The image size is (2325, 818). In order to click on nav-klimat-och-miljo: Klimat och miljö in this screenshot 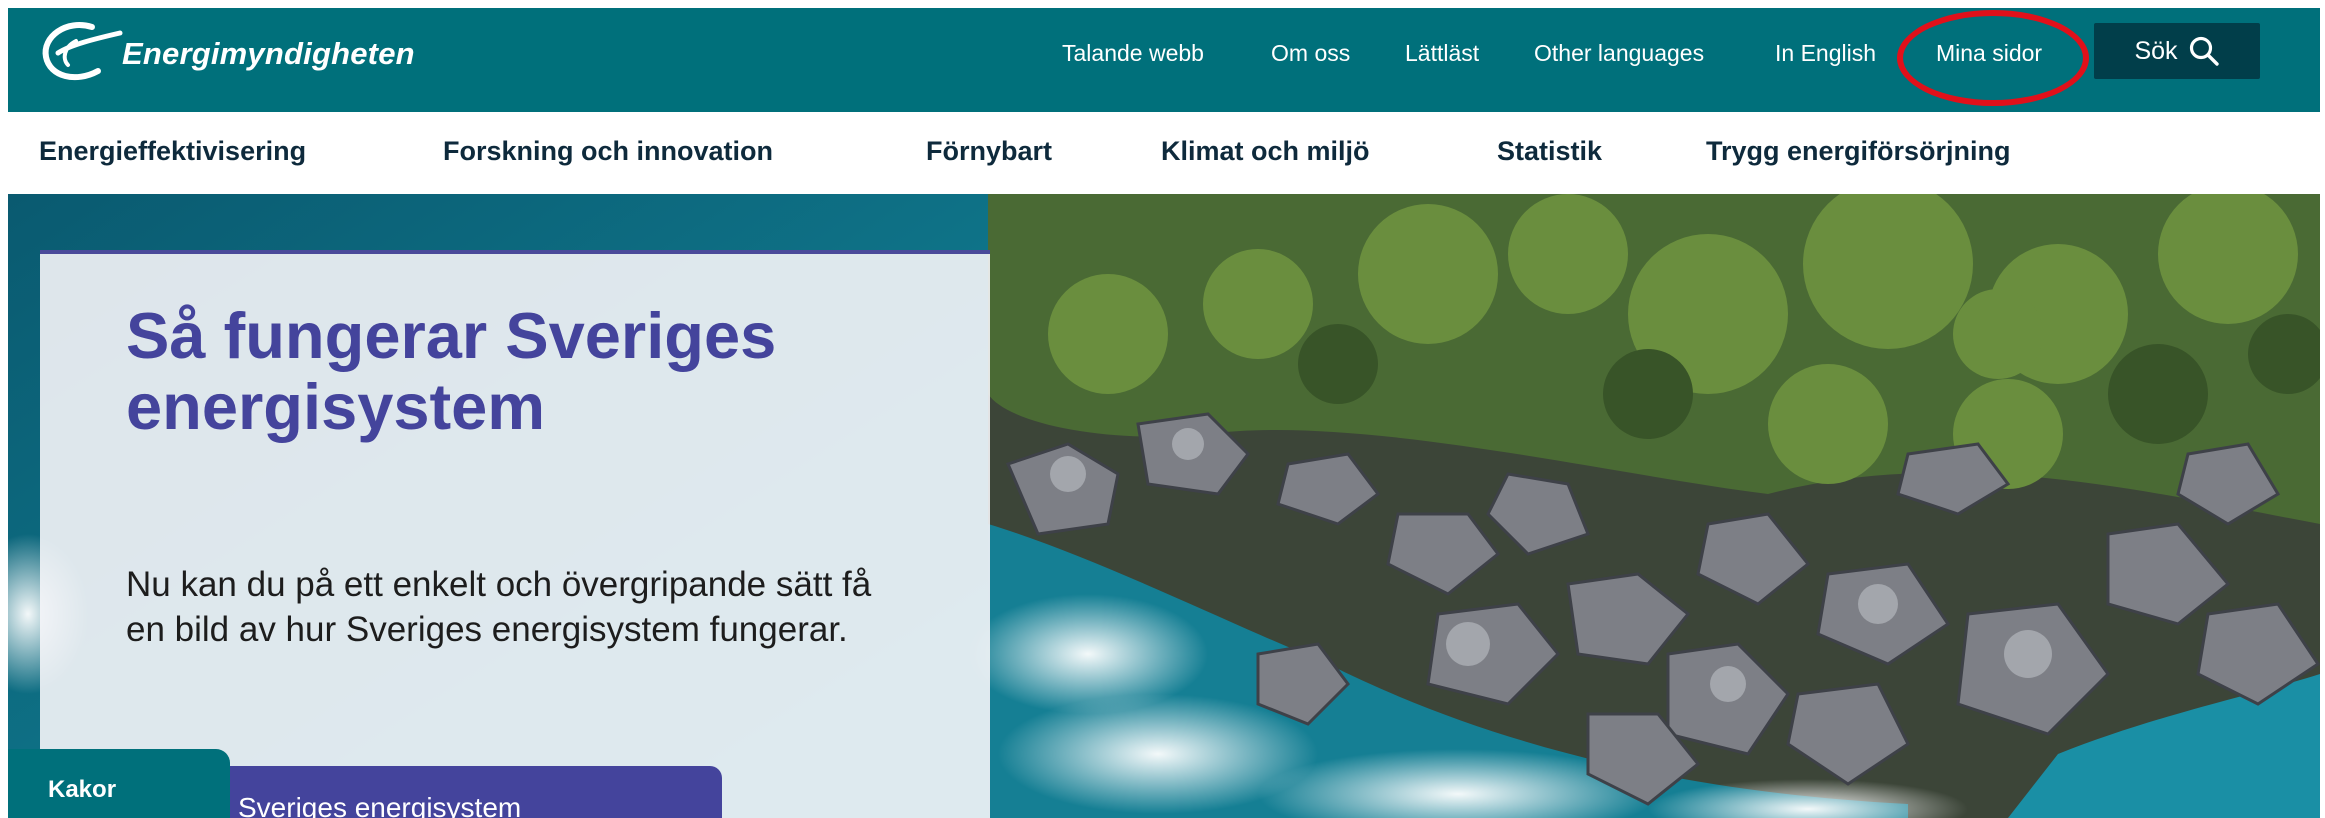, I will do `click(1265, 151)`.